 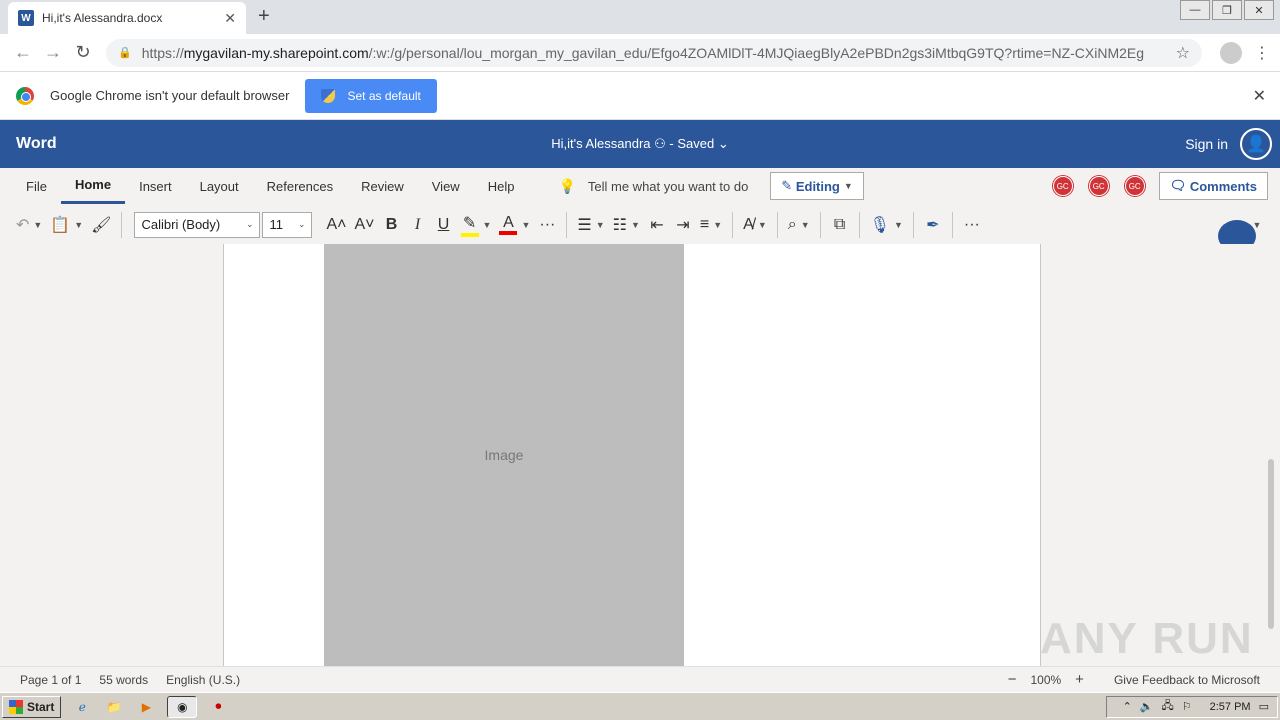 What do you see at coordinates (365, 225) in the screenshot?
I see `shrink-font-icon: A˅` at bounding box center [365, 225].